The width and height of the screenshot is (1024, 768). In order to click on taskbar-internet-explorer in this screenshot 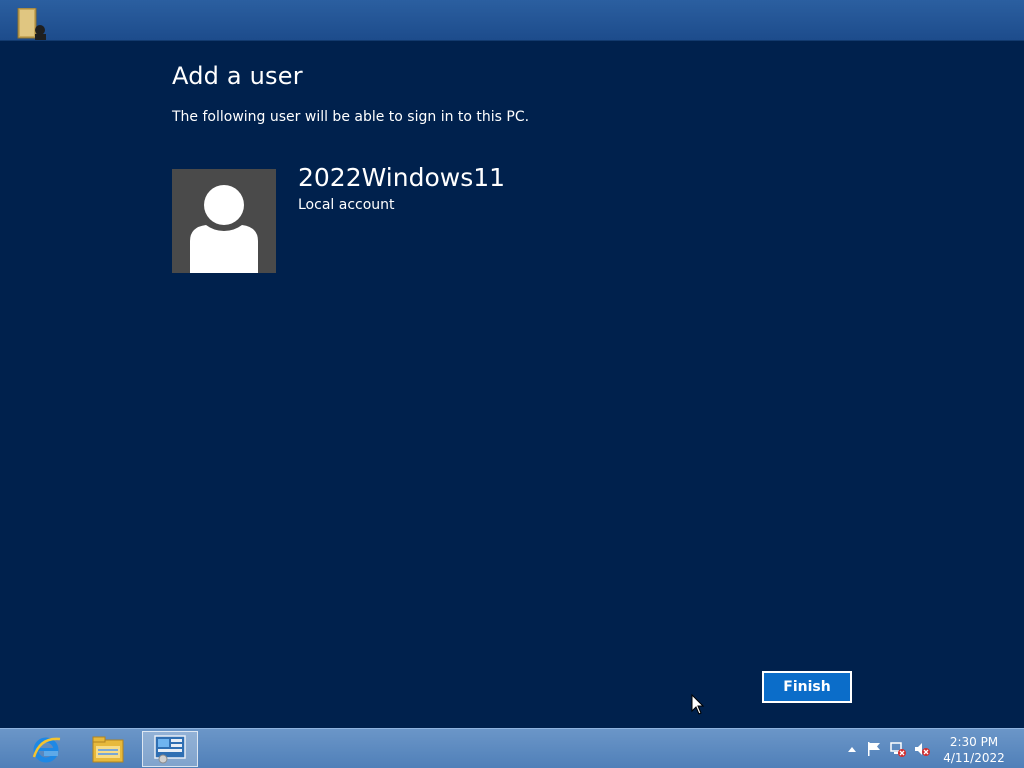, I will do `click(46, 749)`.